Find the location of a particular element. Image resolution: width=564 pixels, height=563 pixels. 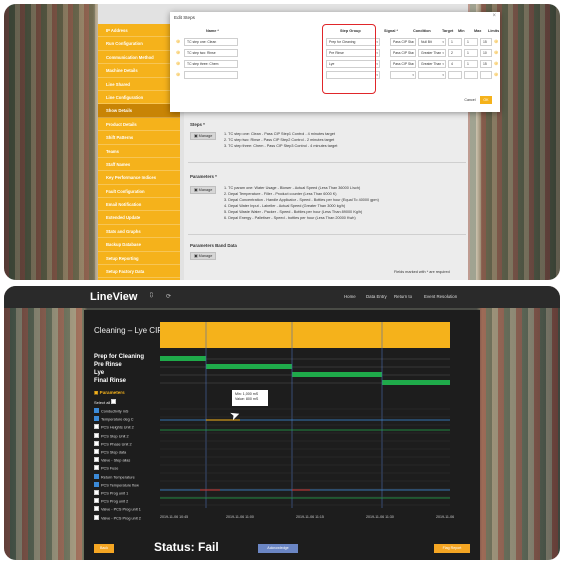

acknowledge-button: Acknowledge is located at coordinates (278, 548).